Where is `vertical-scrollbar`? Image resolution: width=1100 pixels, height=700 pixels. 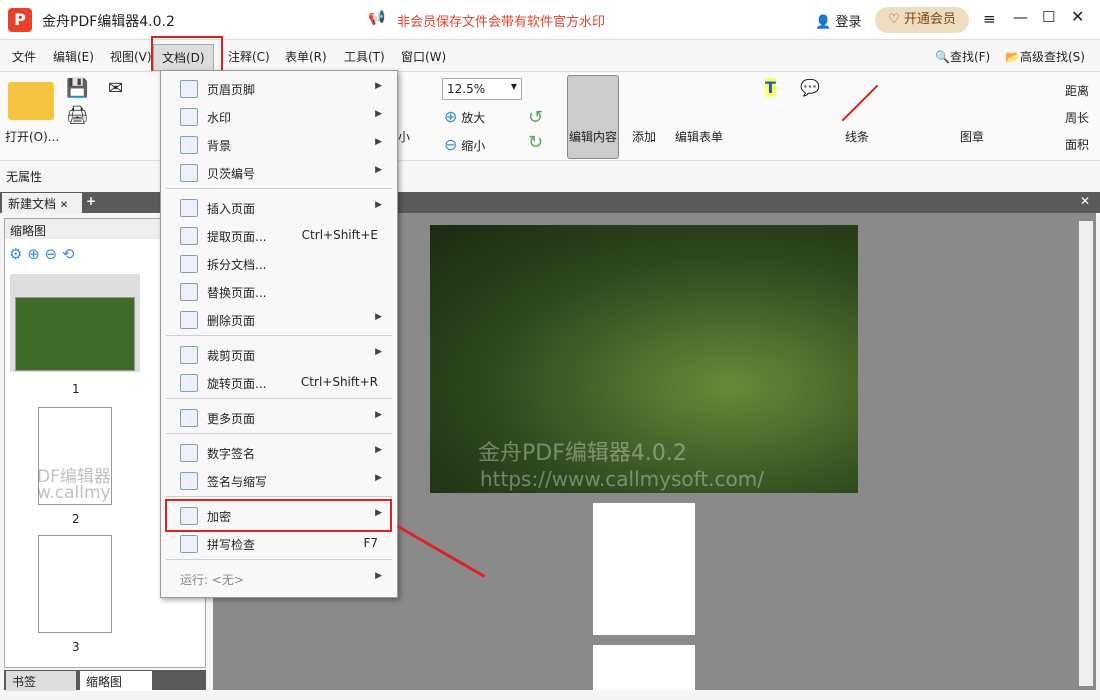 vertical-scrollbar is located at coordinates (1086, 453).